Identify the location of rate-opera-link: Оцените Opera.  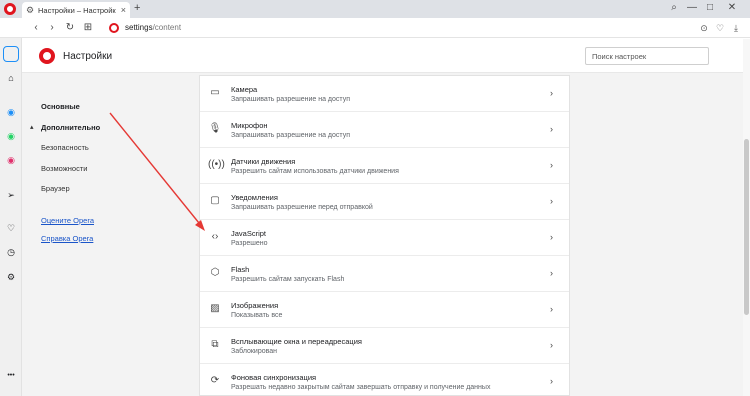
(67, 220).